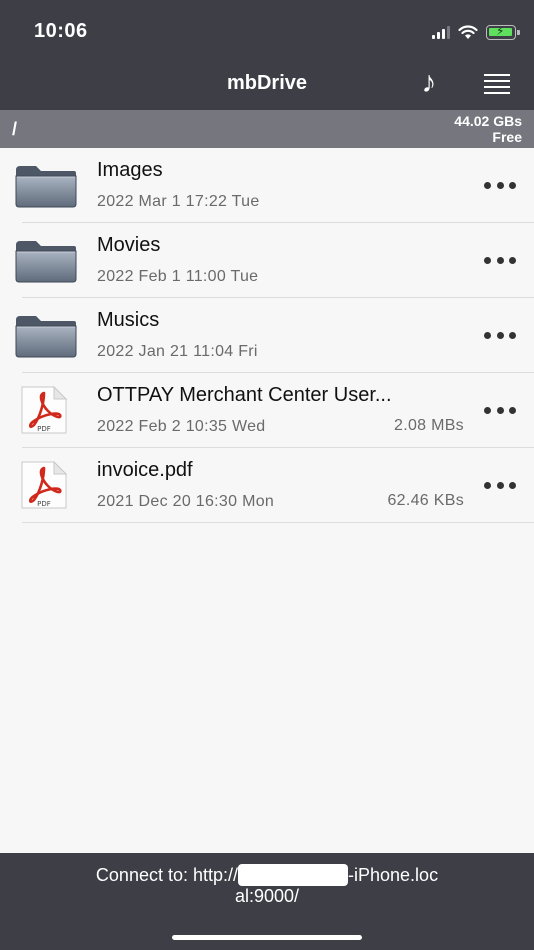 The image size is (534, 950). Describe the element at coordinates (178, 276) in the screenshot. I see `file-date: 2022 Feb 1 11:00 Tue` at that location.